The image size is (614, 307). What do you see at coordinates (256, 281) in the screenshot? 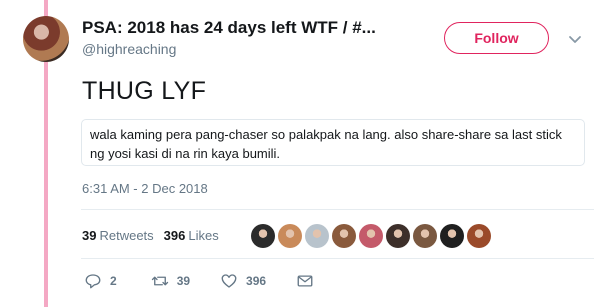
I see `like-count: 396` at bounding box center [256, 281].